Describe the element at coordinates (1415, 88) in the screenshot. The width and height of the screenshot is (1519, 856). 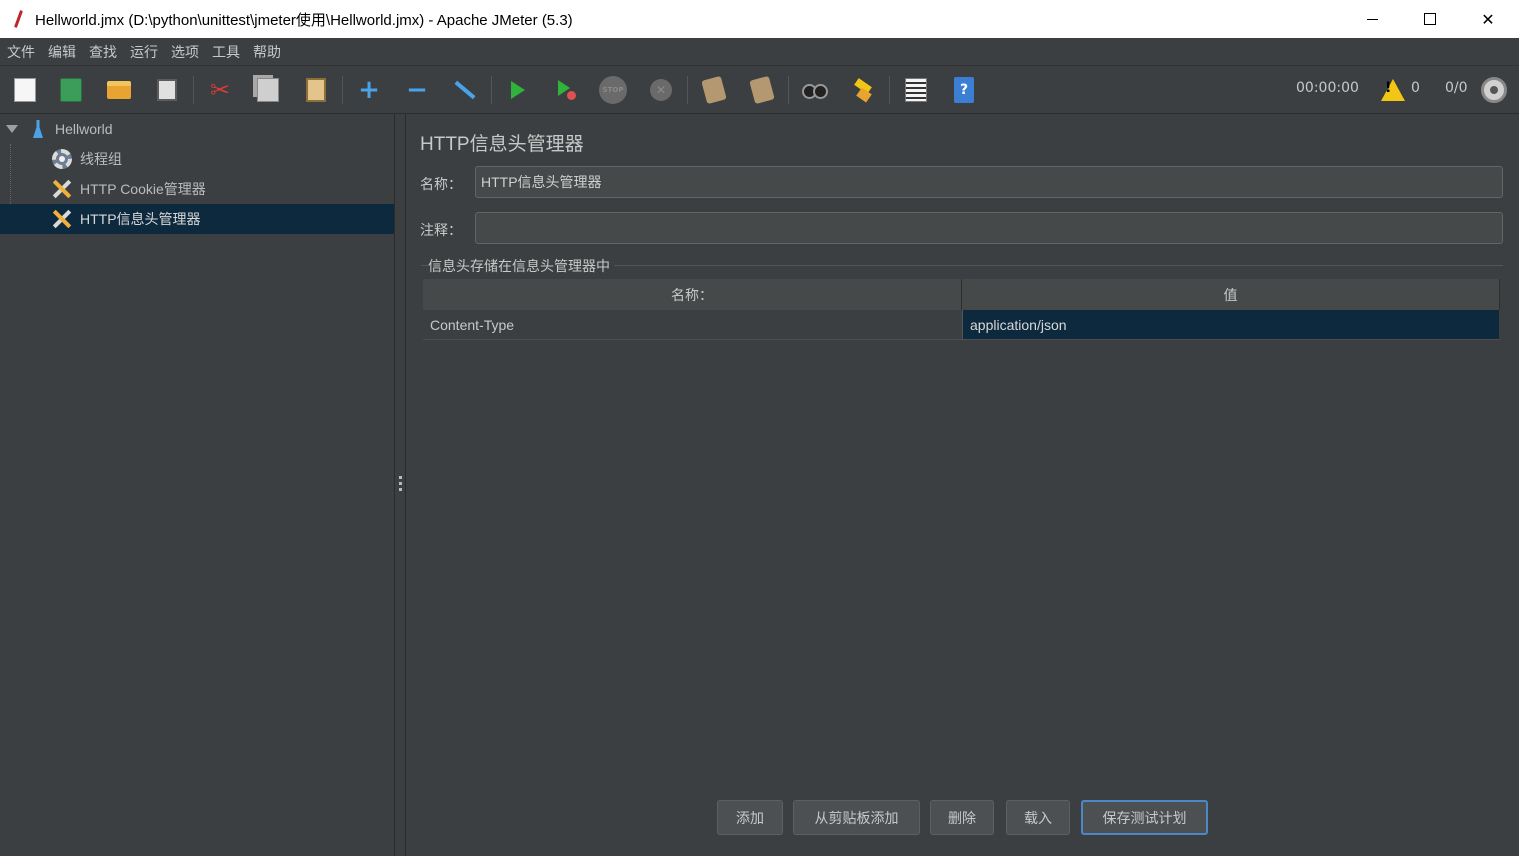
I see `warning-count: 0` at that location.